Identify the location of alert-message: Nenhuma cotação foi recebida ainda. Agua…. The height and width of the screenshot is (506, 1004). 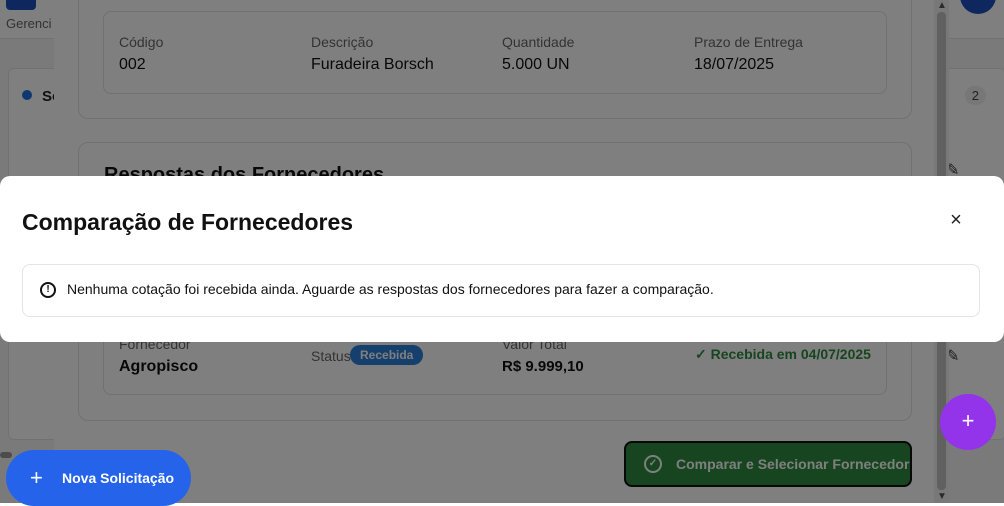
(390, 289).